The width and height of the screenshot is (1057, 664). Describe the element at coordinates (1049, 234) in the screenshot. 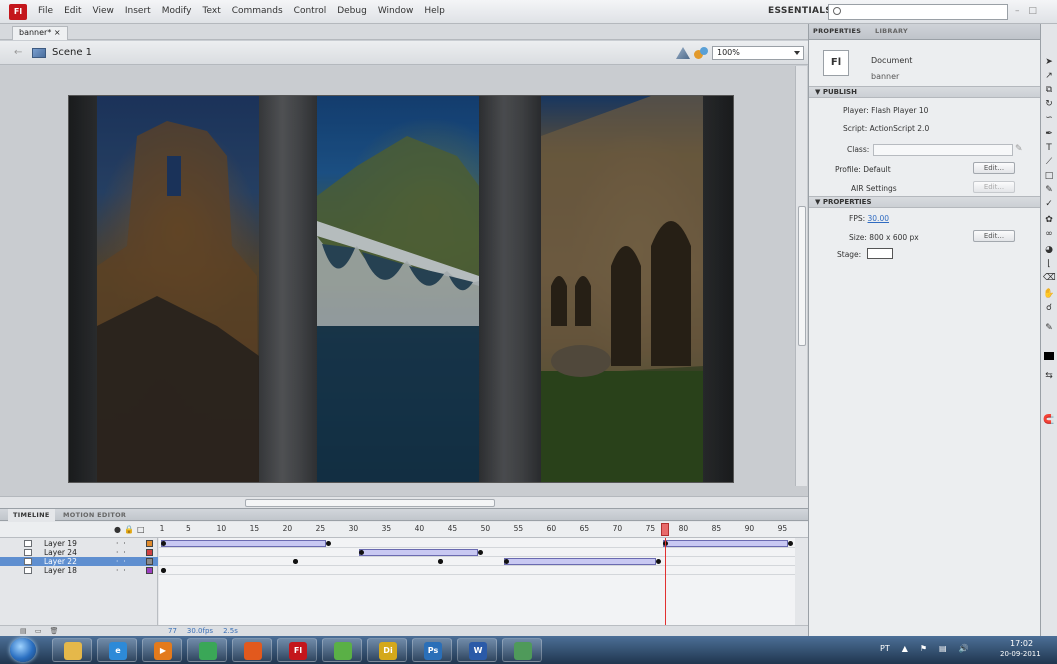

I see `bone-tool-icon: ∞` at that location.